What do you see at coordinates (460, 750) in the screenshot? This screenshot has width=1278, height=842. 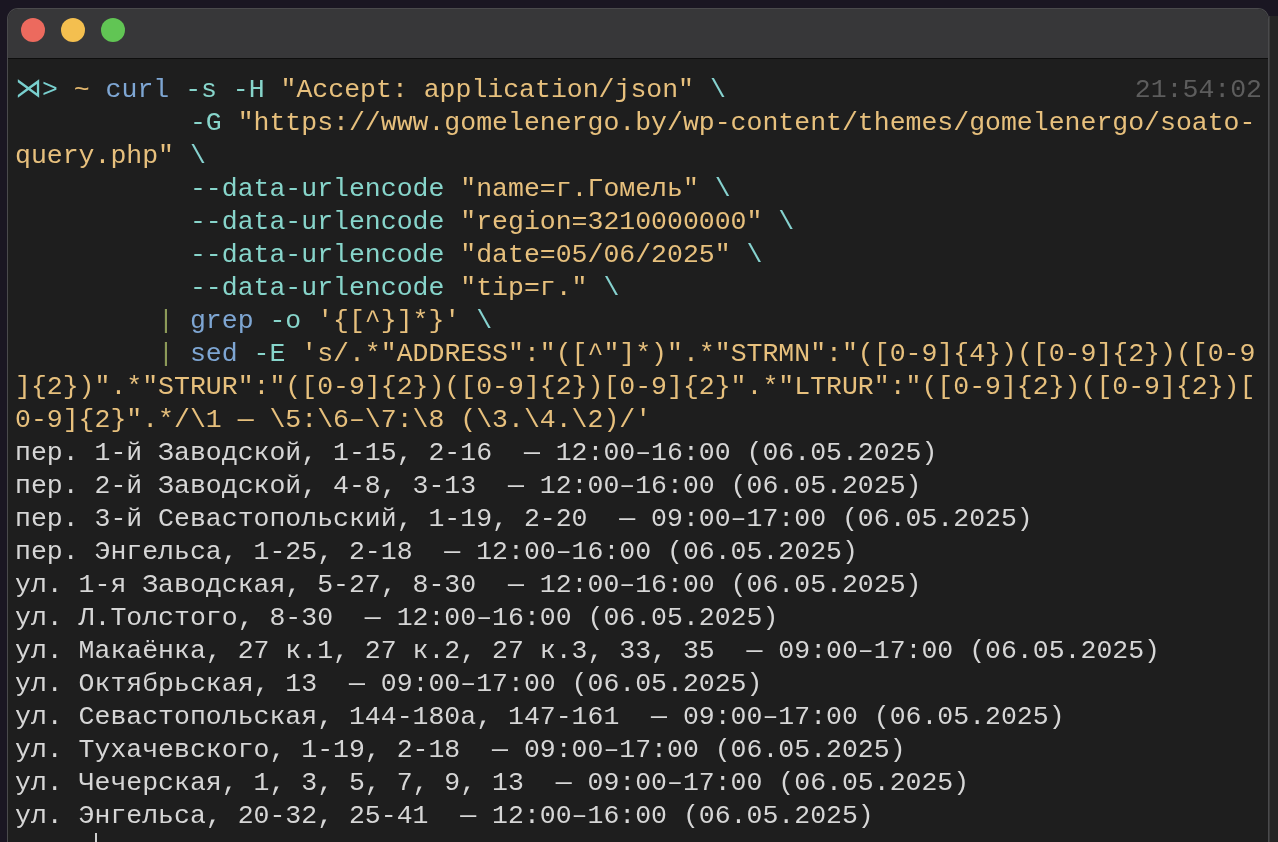 I see `output-line: ул. Тухачевского, 1-19, 2-18 — 09:00–17:00 (06.05.2025)` at bounding box center [460, 750].